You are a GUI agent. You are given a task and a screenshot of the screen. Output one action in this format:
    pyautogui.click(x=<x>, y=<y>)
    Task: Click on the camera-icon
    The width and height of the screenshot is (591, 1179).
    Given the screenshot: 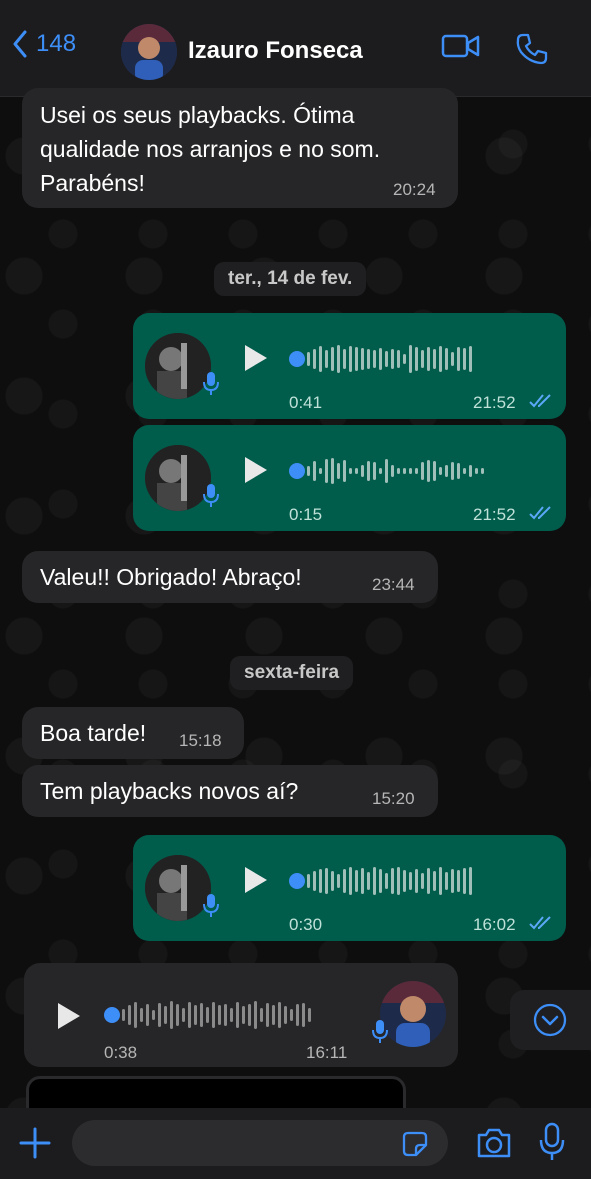 What is the action you would take?
    pyautogui.click(x=494, y=1143)
    